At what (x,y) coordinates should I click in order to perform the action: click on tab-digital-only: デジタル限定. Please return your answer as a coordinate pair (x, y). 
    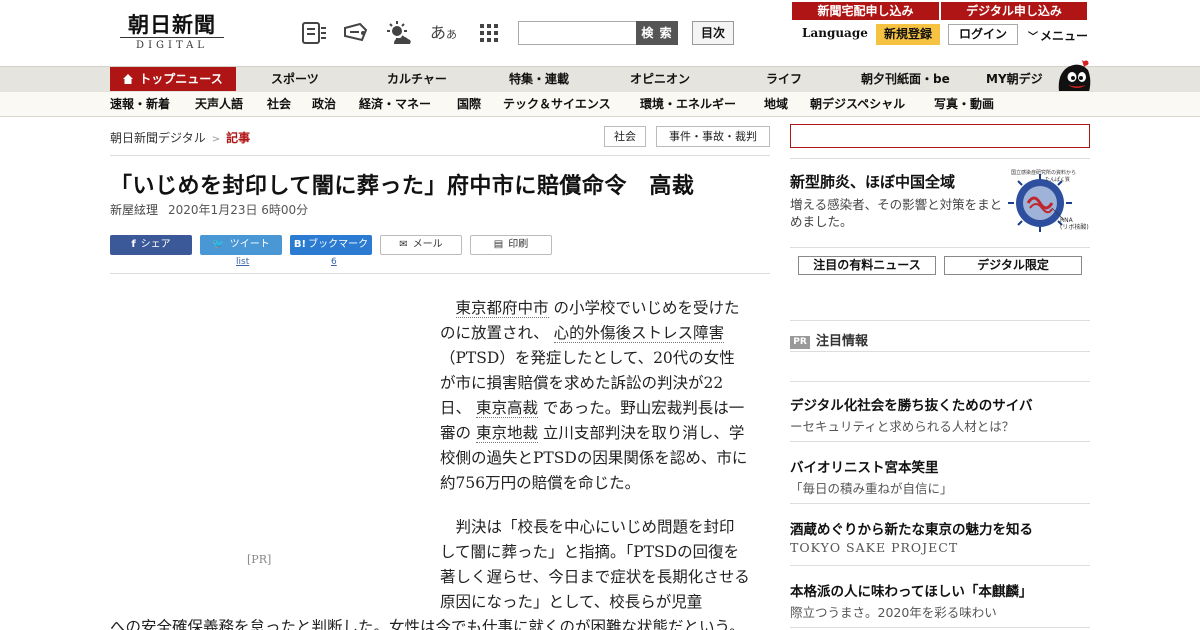
    Looking at the image, I should click on (1013, 265).